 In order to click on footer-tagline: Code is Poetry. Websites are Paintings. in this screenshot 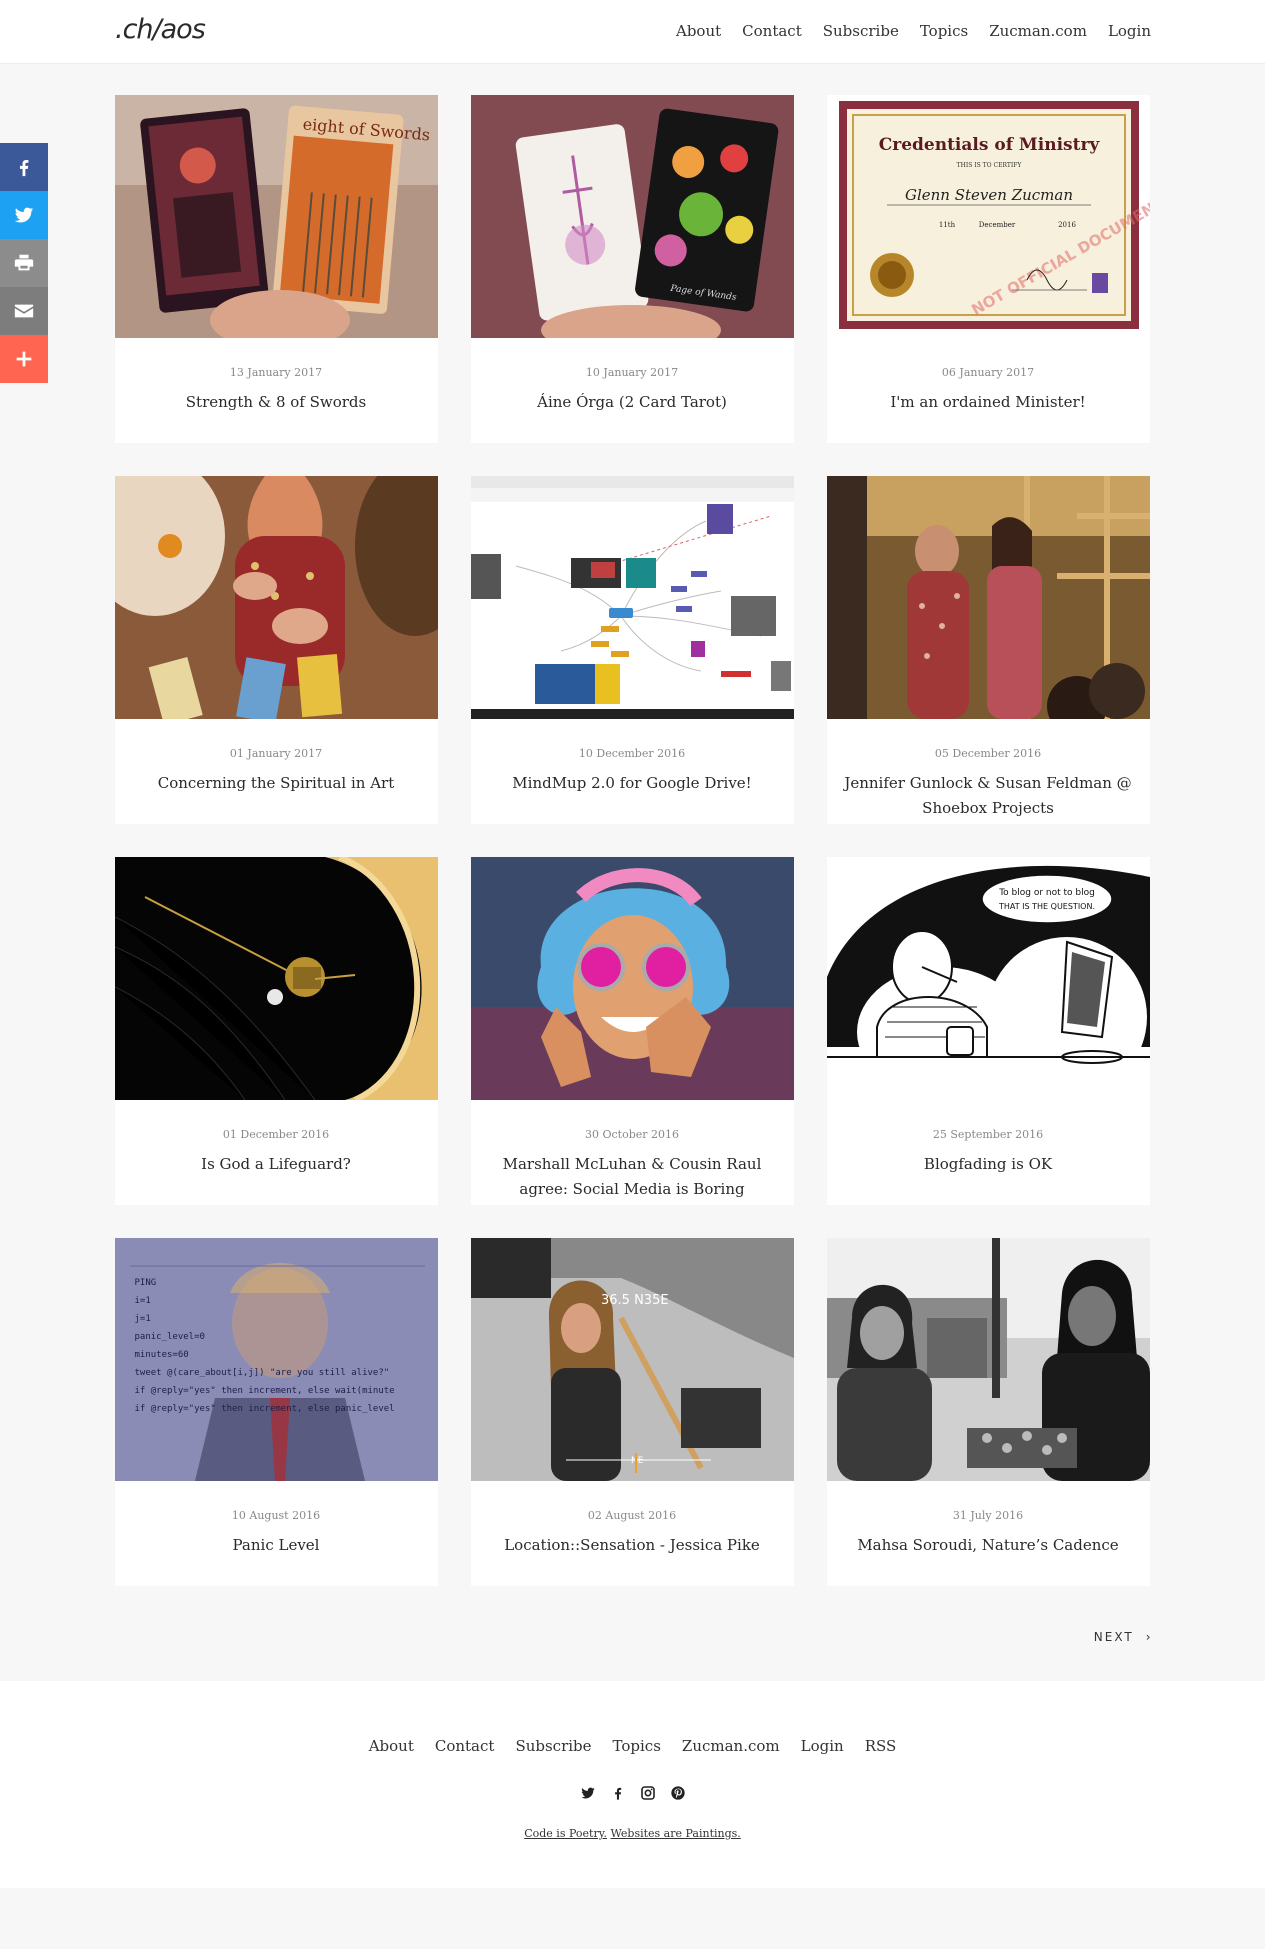, I will do `click(632, 1833)`.